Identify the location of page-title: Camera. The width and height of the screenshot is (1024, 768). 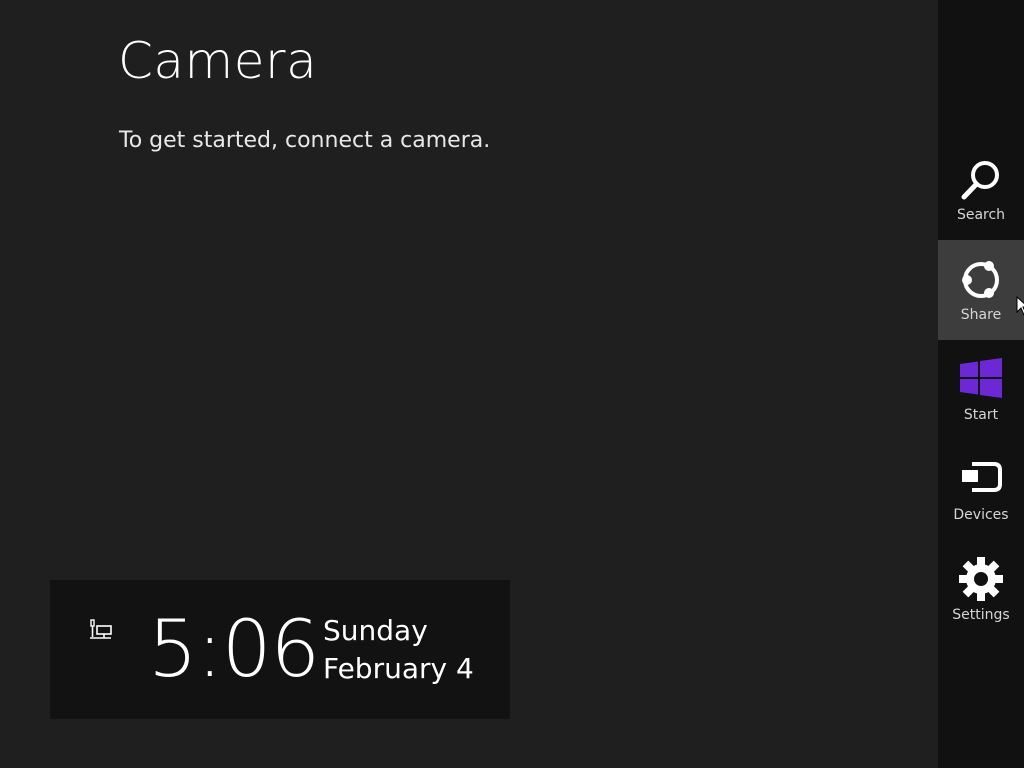
(218, 61).